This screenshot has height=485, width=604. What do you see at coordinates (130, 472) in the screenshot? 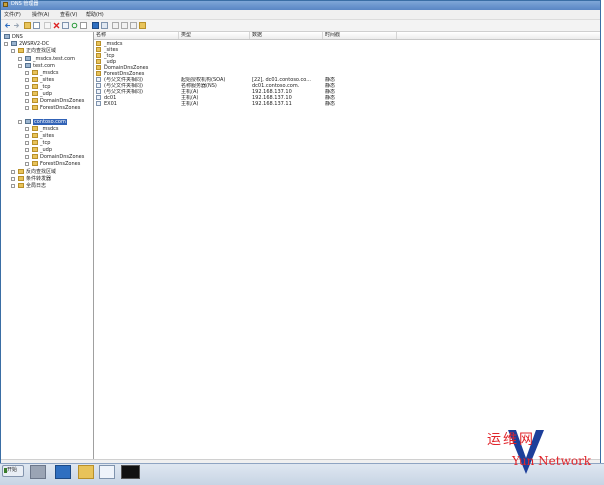
I see `cmd-icon` at bounding box center [130, 472].